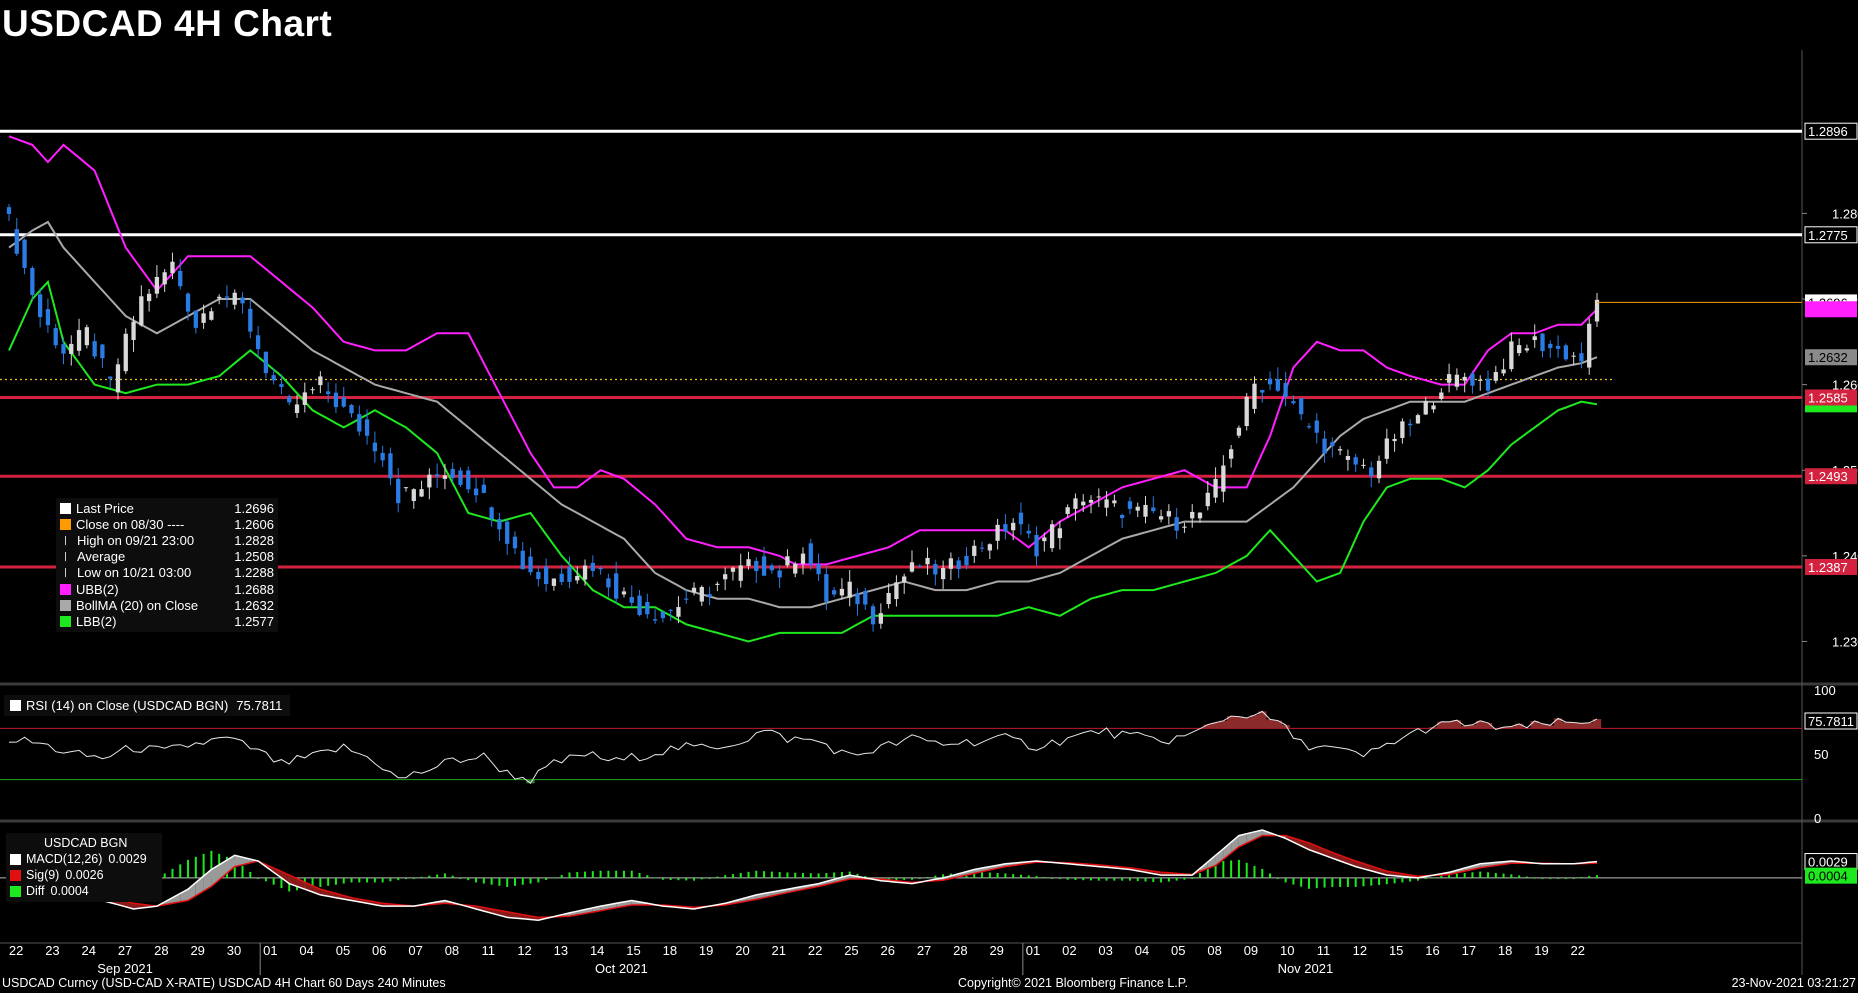 The width and height of the screenshot is (1858, 993). Describe the element at coordinates (1828, 235) in the screenshot. I see `resistance-axis-tag: 1.2775` at that location.